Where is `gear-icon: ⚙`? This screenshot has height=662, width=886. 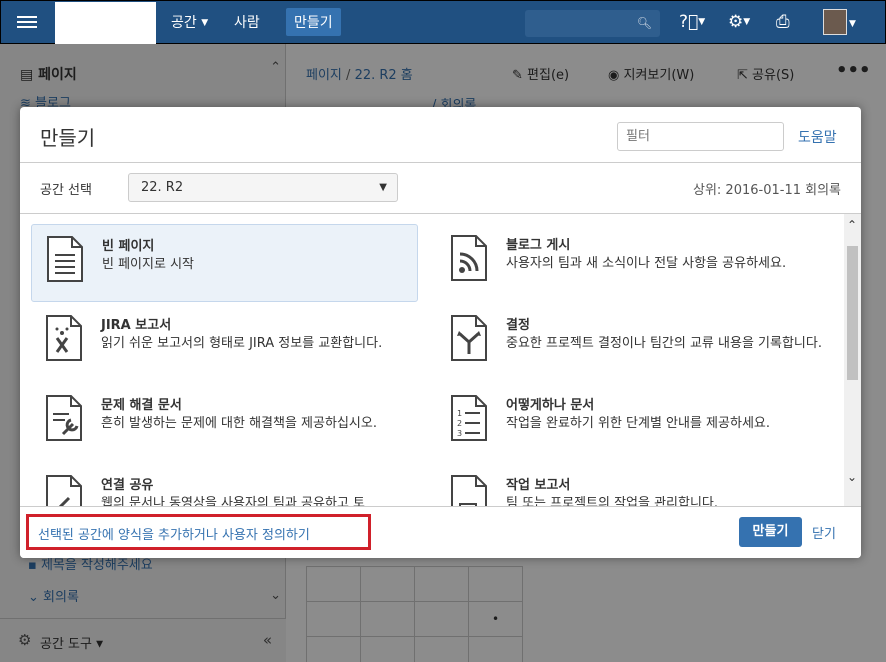 gear-icon: ⚙ is located at coordinates (736, 22).